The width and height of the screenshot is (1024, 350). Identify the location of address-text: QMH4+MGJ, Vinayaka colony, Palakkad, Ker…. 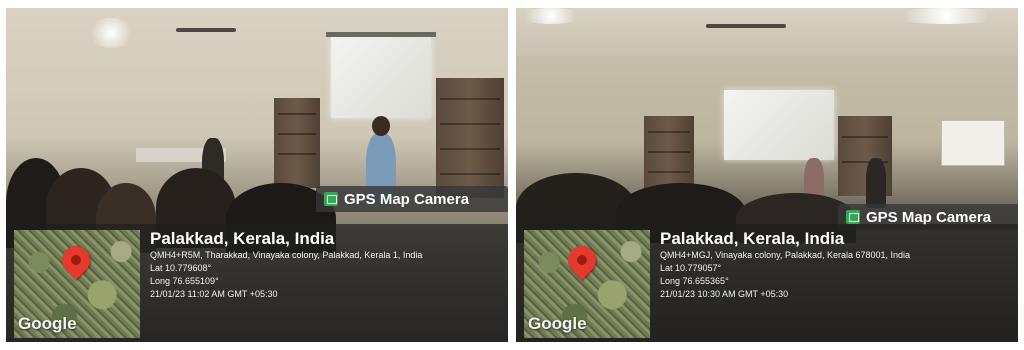
(785, 255).